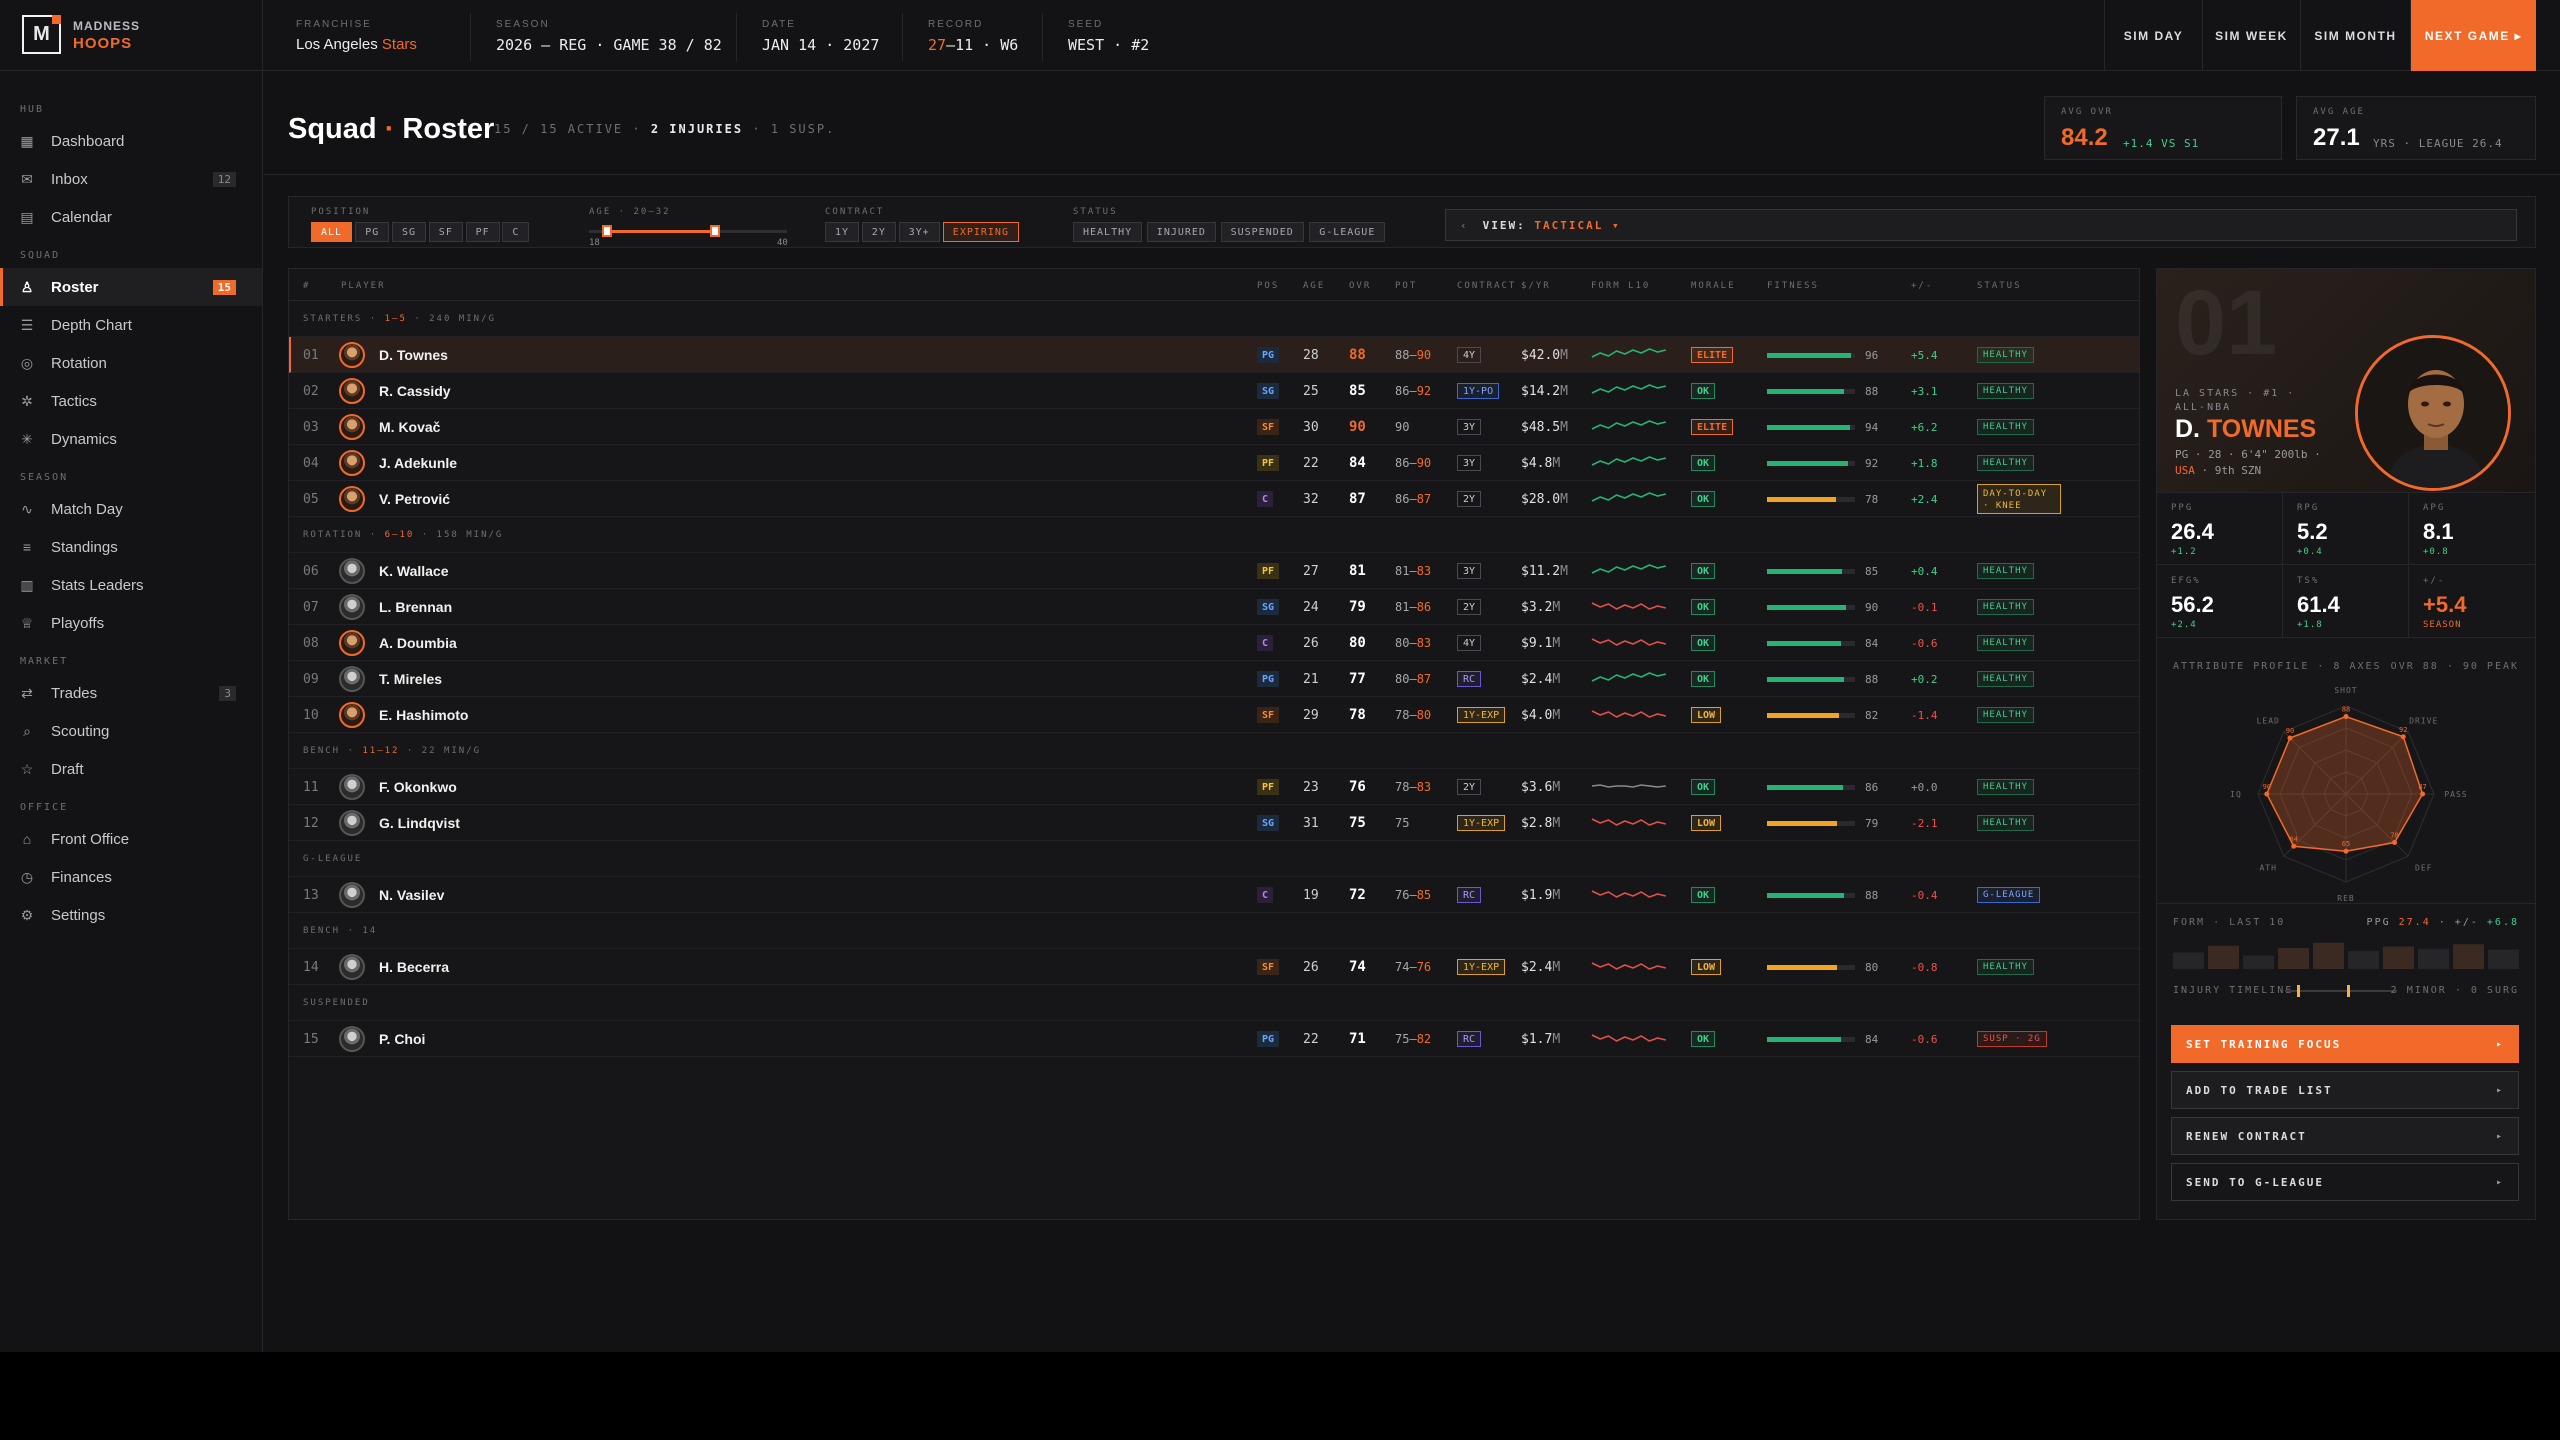 This screenshot has width=2560, height=1440. Describe the element at coordinates (131, 287) in the screenshot. I see `sidebar-item-roster: ♙ Roster 15` at that location.